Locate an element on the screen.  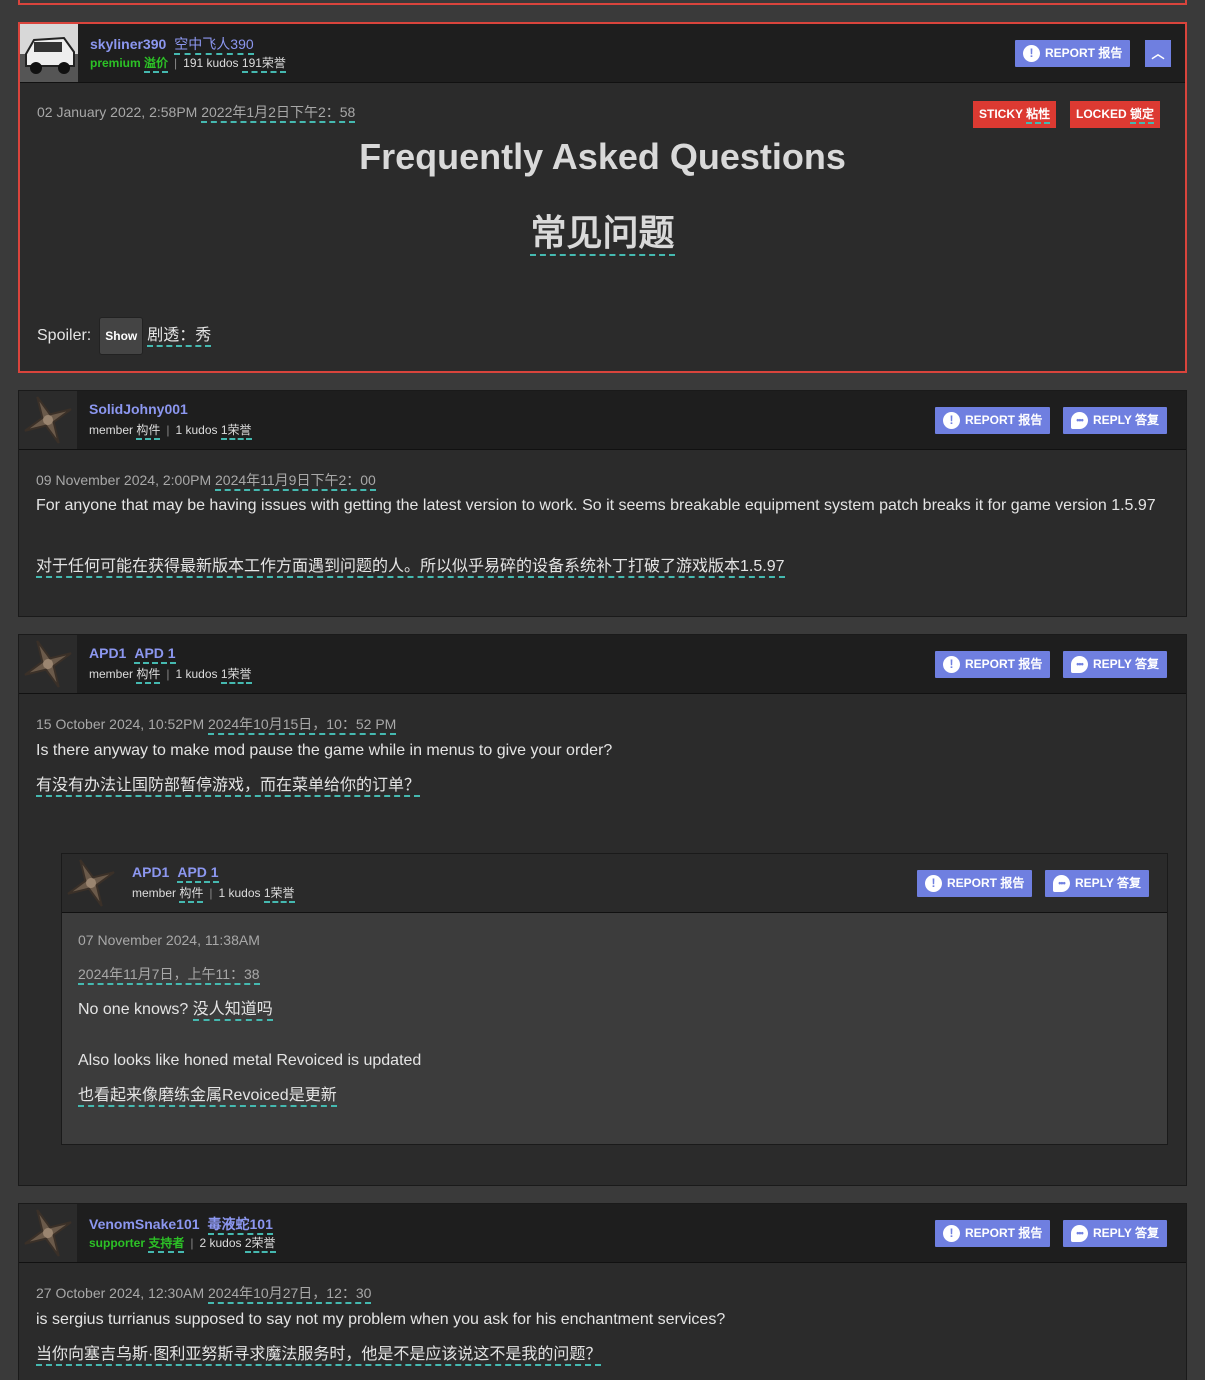
collapse-button: ︿ is located at coordinates (1158, 53).